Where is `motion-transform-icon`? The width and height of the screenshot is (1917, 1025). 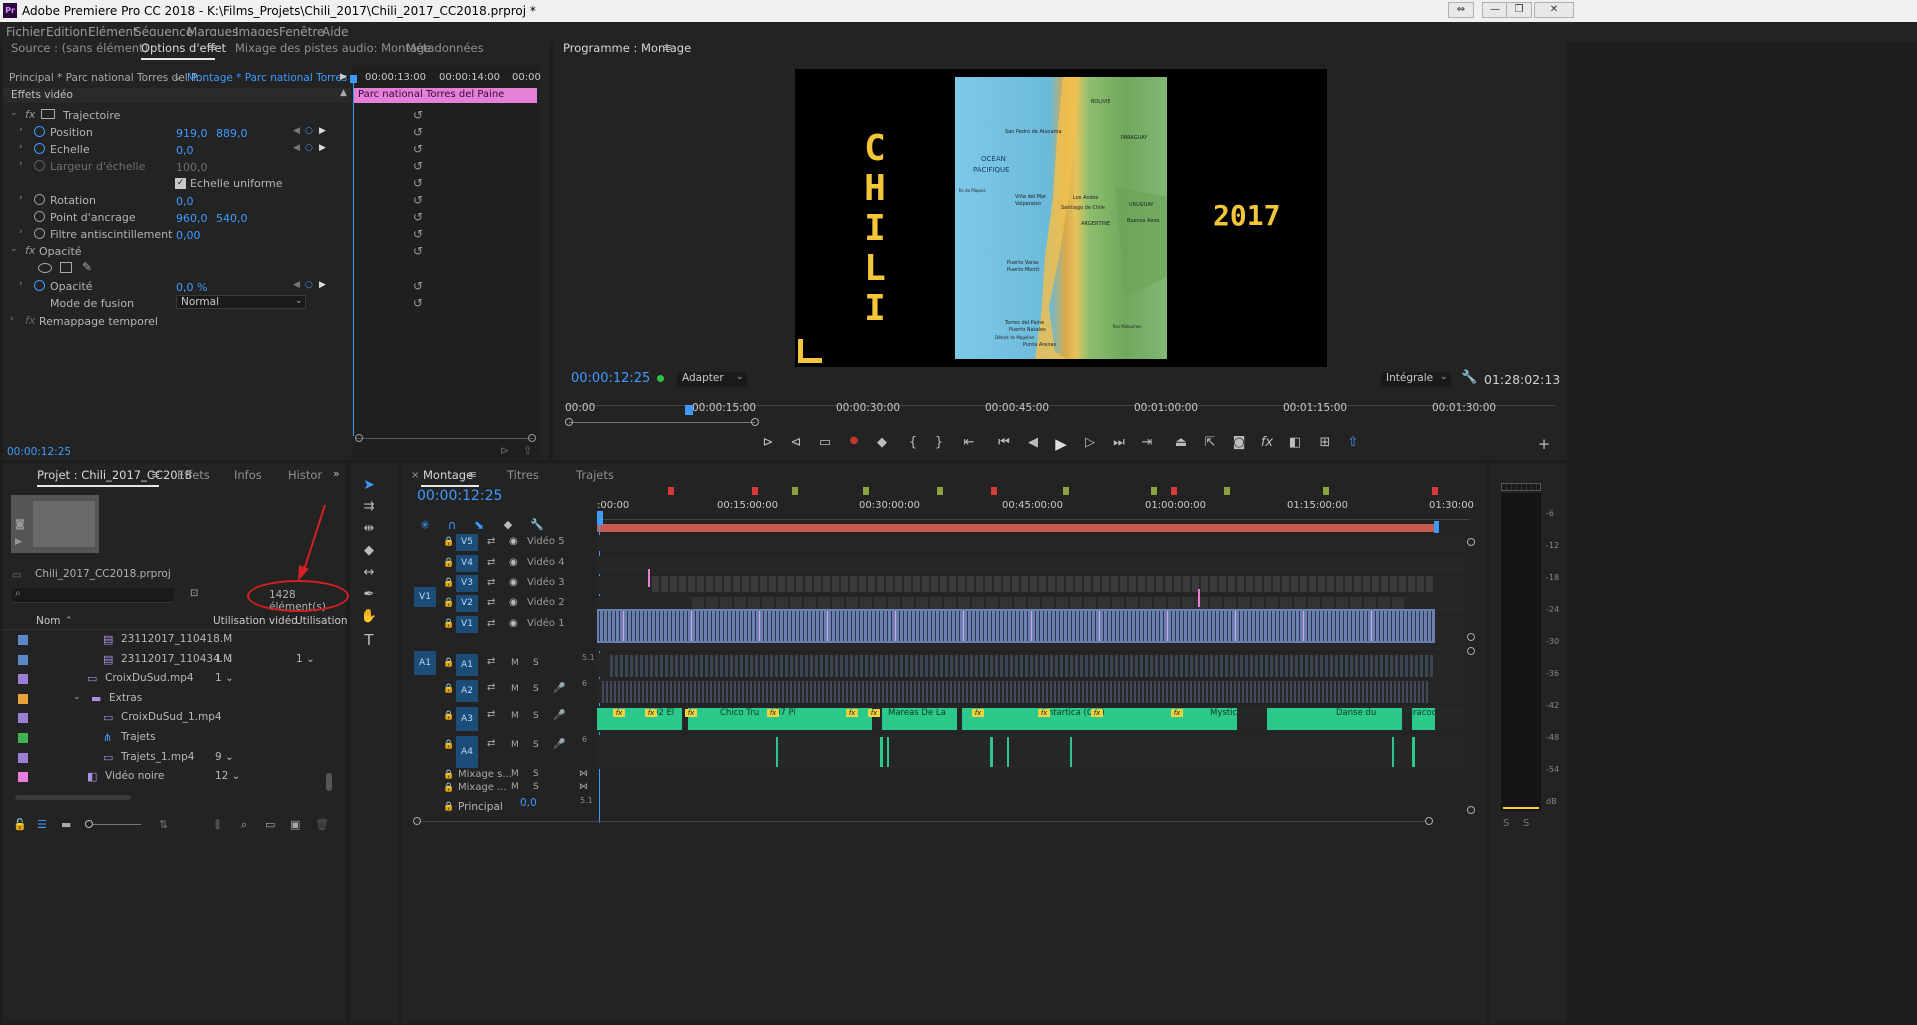
motion-transform-icon is located at coordinates (48, 114).